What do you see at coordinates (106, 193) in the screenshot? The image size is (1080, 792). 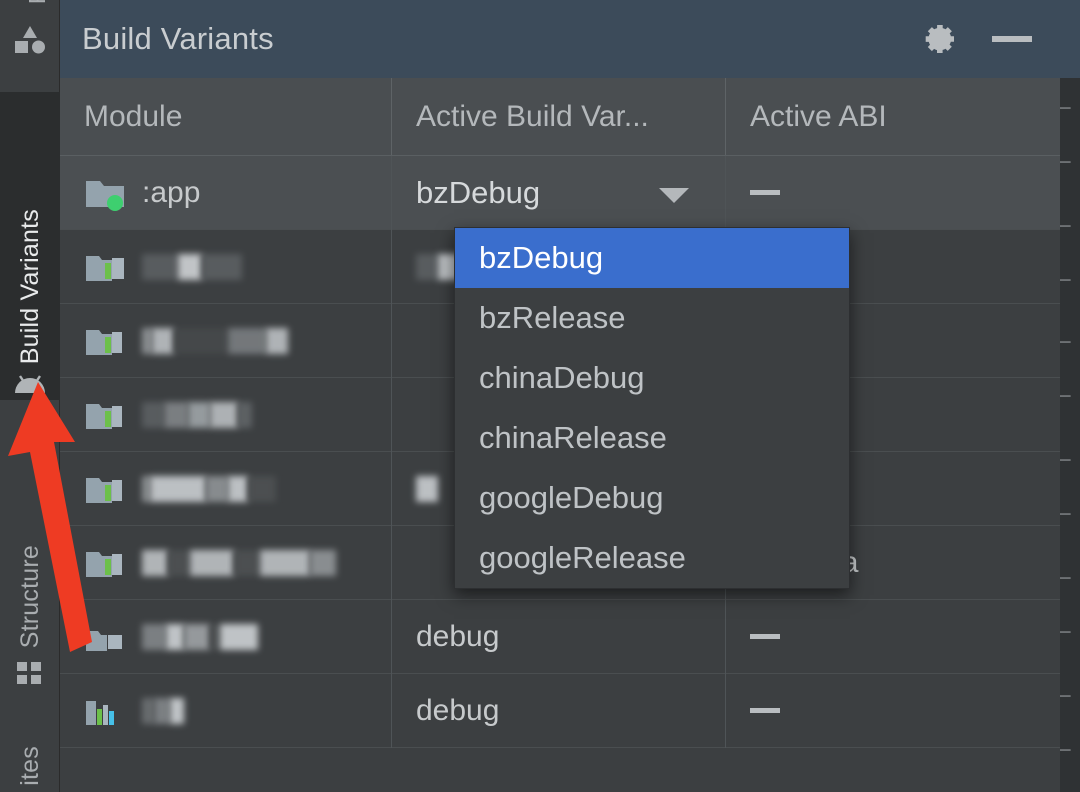 I see `folder-green-dot-icon` at bounding box center [106, 193].